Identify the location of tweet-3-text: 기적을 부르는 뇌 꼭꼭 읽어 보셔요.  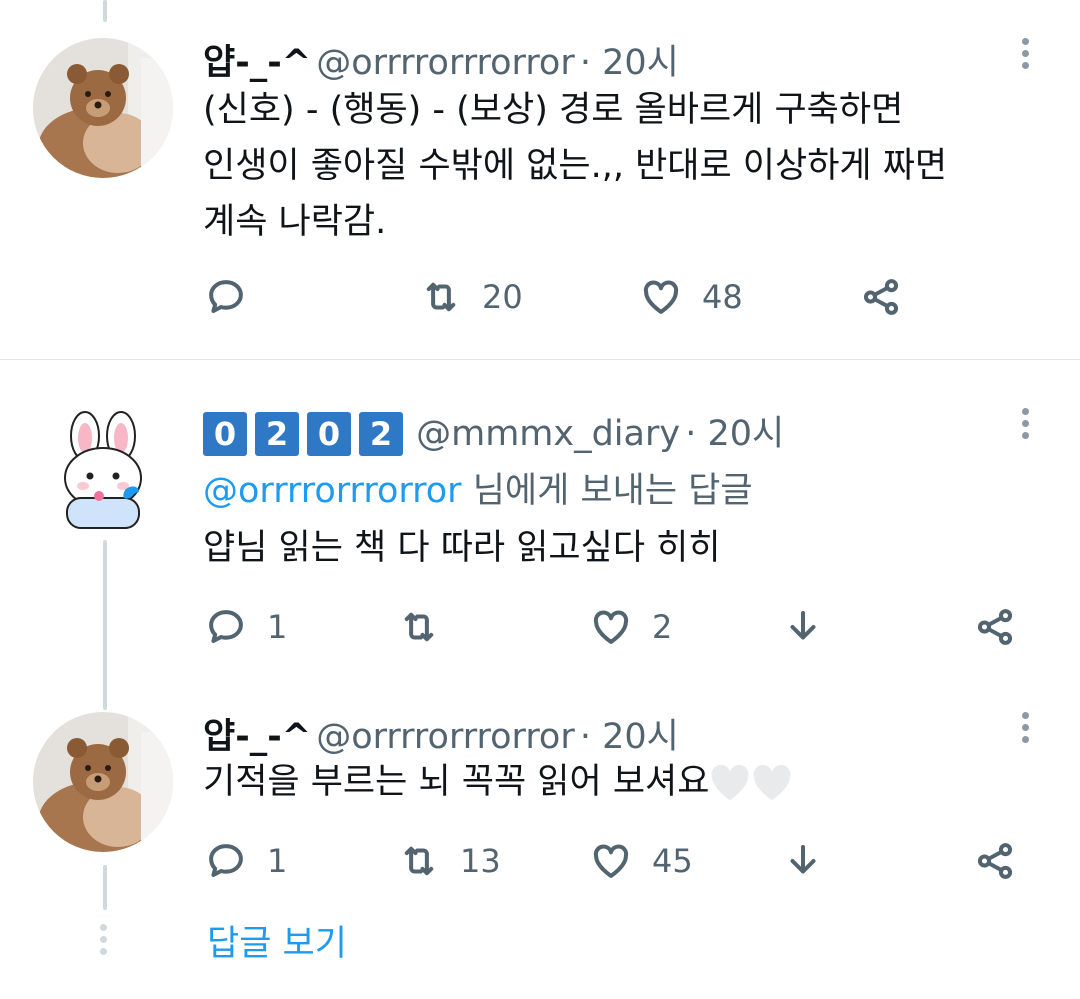
(498, 782).